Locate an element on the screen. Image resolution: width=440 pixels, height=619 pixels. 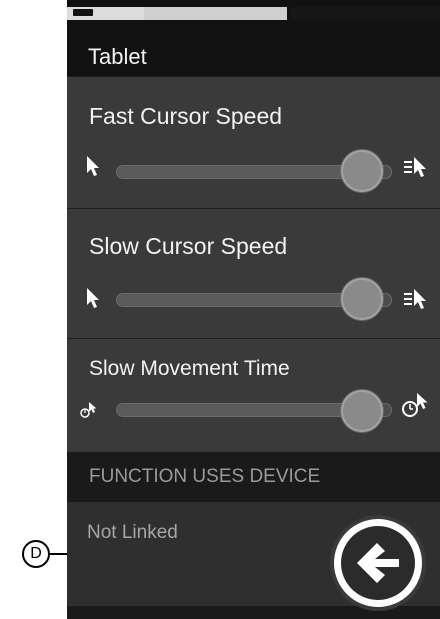
timer-cursor-large-icon is located at coordinates (415, 405).